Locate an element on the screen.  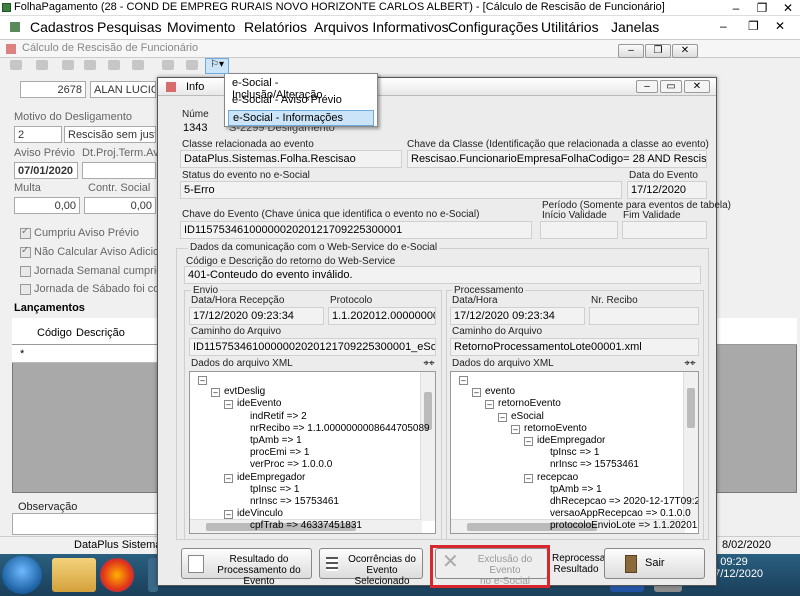
sair-button-label: Sair is located at coordinates (655, 563).